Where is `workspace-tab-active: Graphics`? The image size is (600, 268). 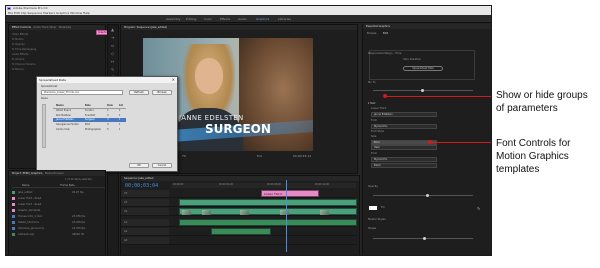
workspace-tab-active: Graphics is located at coordinates (262, 19).